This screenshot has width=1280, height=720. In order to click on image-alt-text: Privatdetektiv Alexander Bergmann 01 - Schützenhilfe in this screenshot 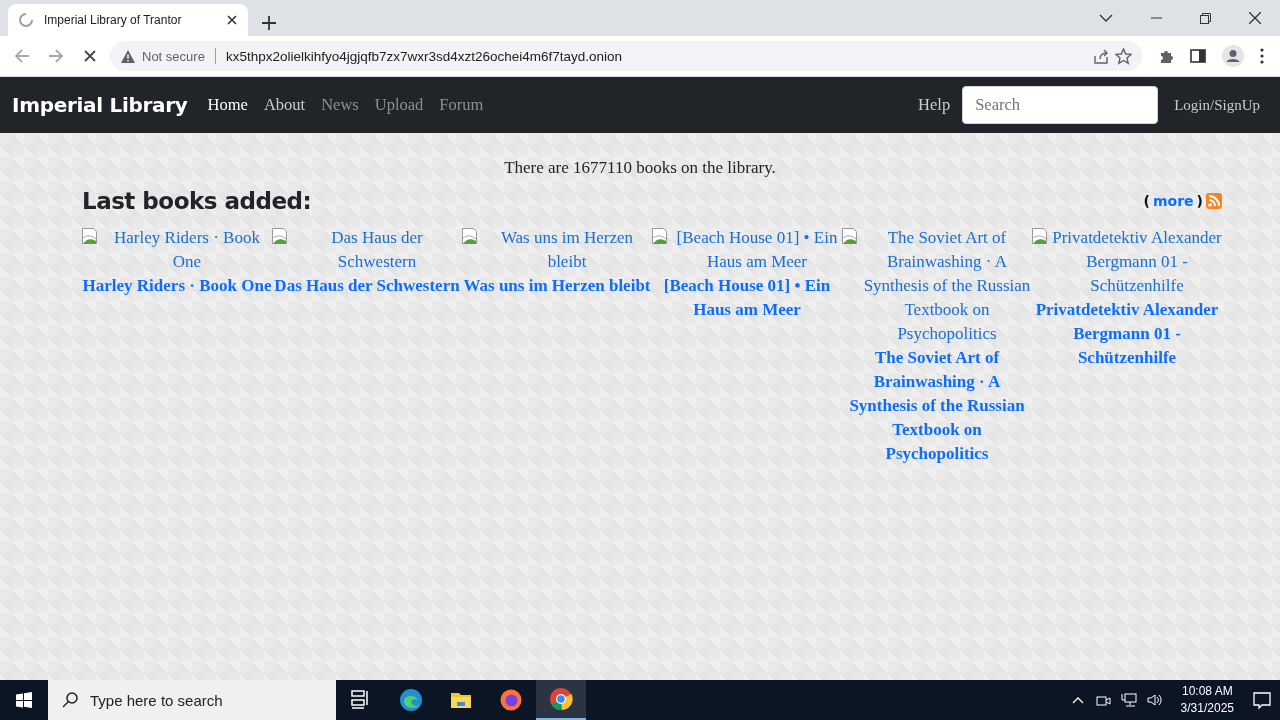, I will do `click(1137, 262)`.